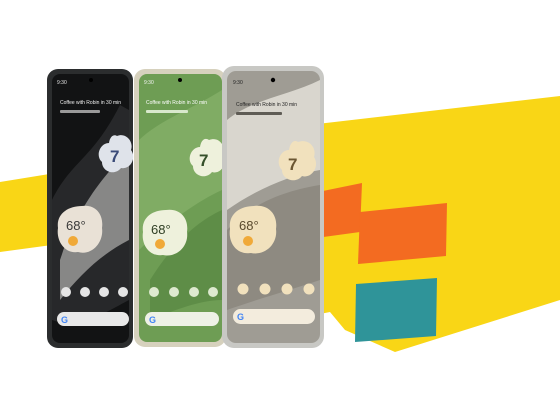  I want to click on phone-snow: 9:30 Coffee with Robin in 30 min 7 68° G, so click(273, 207).